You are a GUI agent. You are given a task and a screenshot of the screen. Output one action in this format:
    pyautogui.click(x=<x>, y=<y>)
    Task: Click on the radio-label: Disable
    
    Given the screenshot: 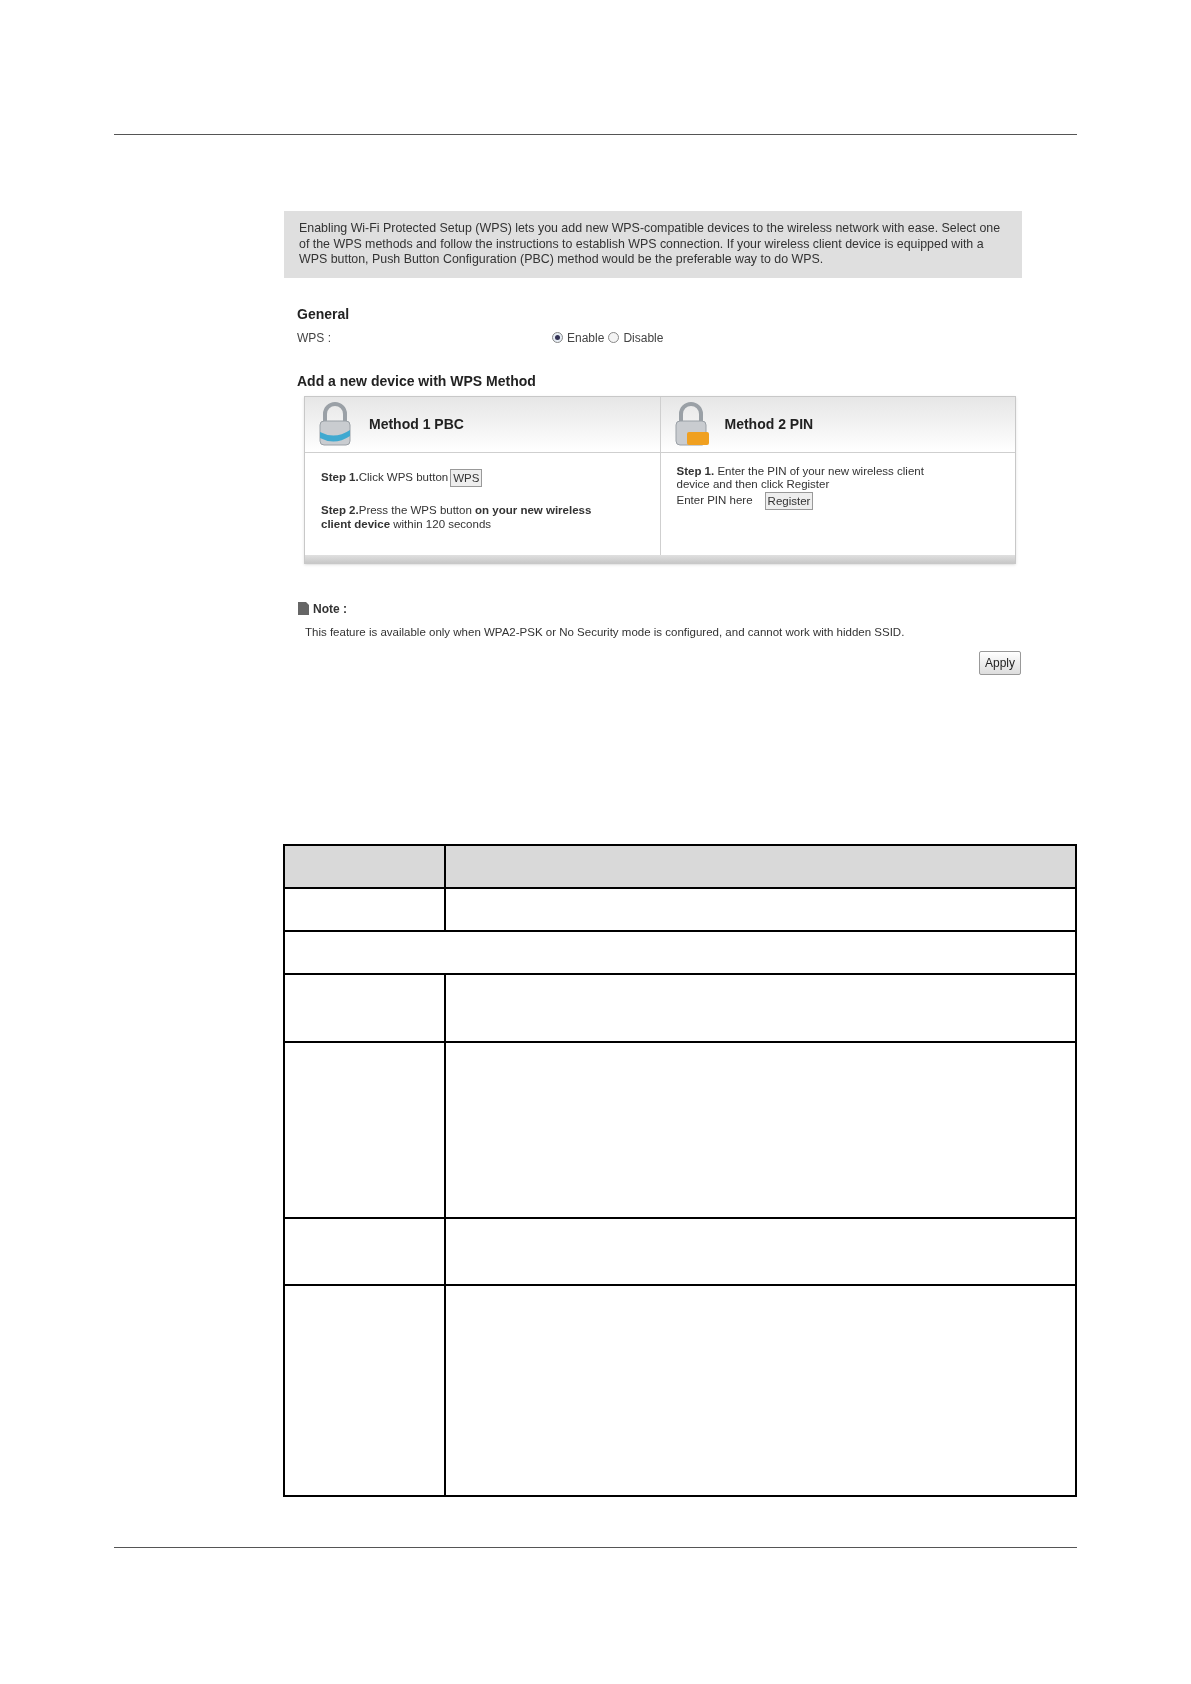 What is the action you would take?
    pyautogui.click(x=643, y=338)
    